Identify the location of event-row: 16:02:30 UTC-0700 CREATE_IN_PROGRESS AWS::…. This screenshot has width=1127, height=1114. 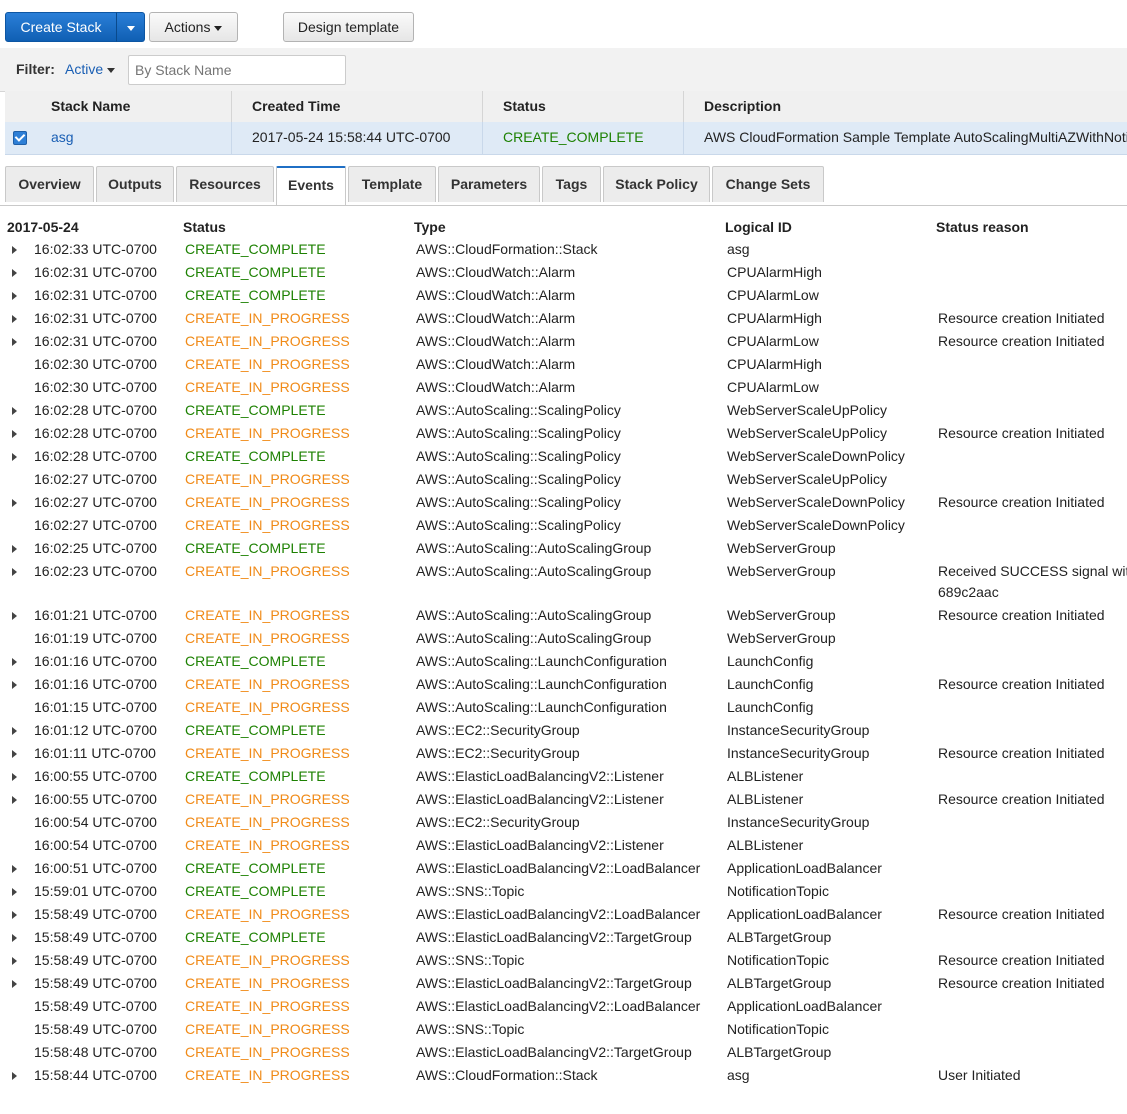
(563, 364).